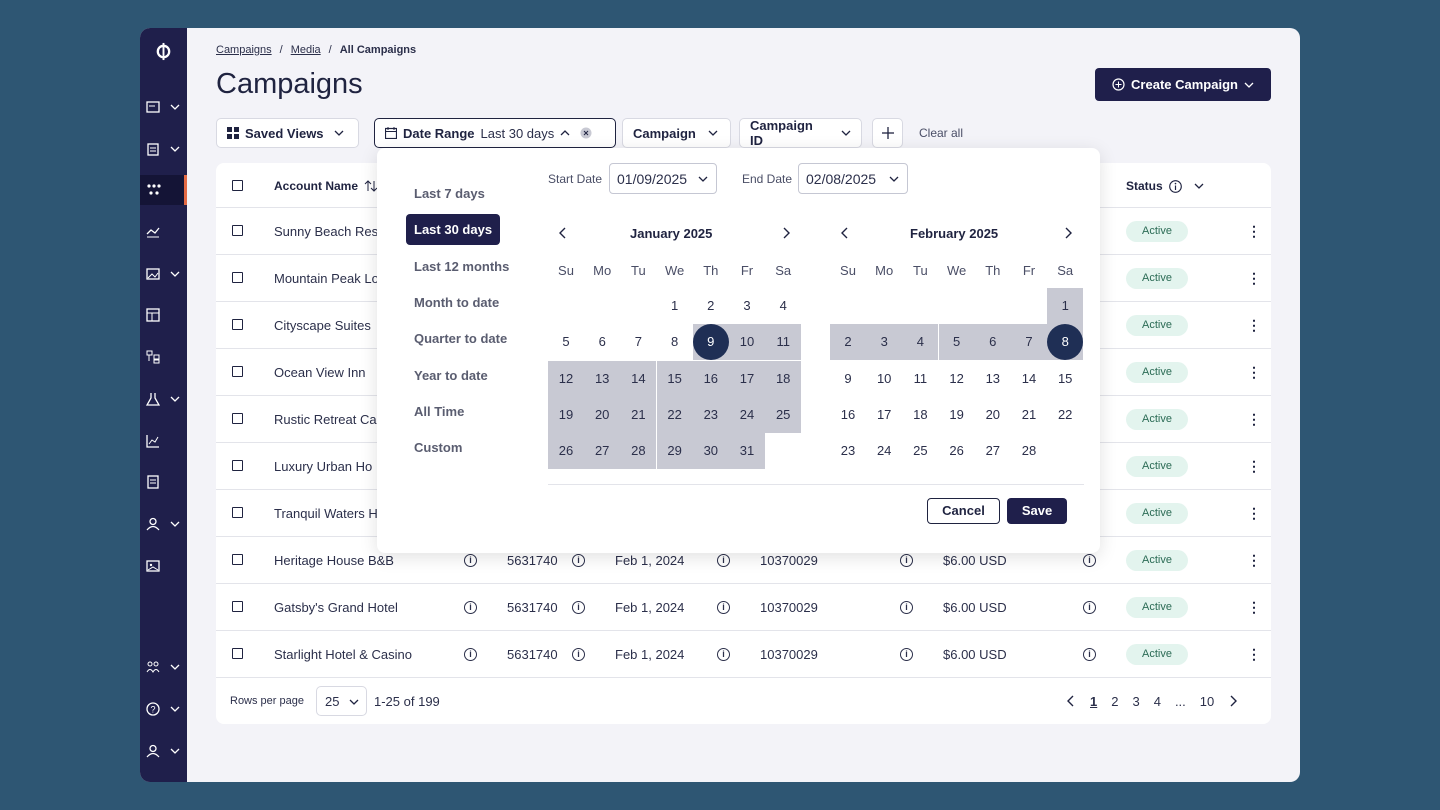  I want to click on nav-item-images, so click(163, 274).